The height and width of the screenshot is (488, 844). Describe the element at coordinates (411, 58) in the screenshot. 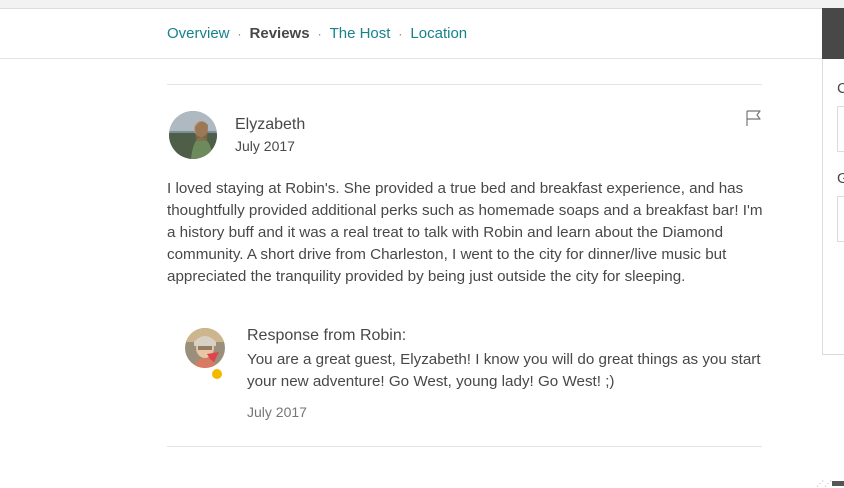

I see `nav-divider` at that location.